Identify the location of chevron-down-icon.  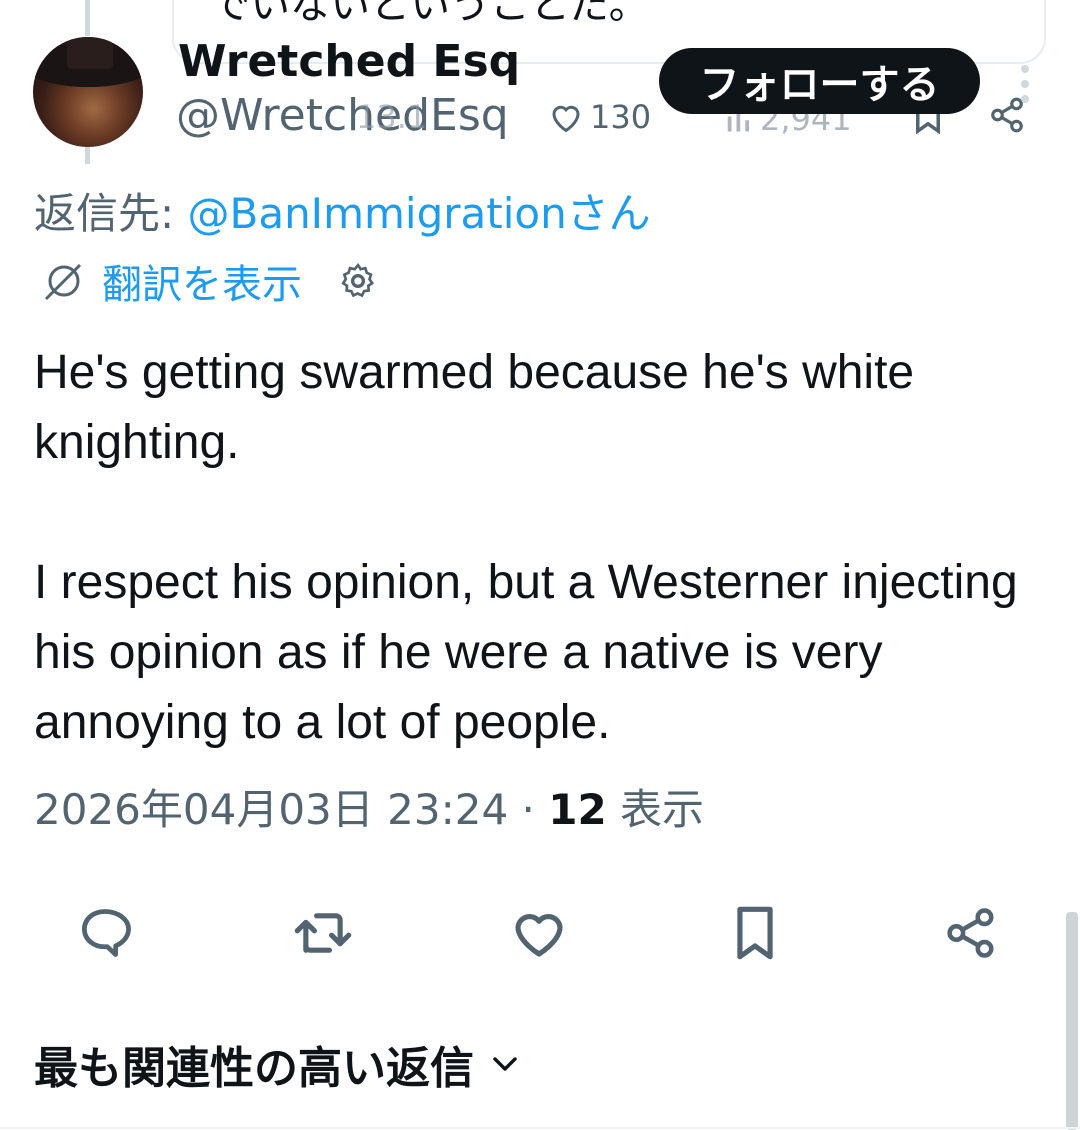
(505, 1064).